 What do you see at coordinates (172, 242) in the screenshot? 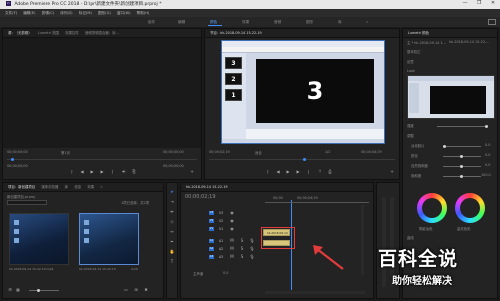
I see `pen-tool-icon: ✒` at bounding box center [172, 242].